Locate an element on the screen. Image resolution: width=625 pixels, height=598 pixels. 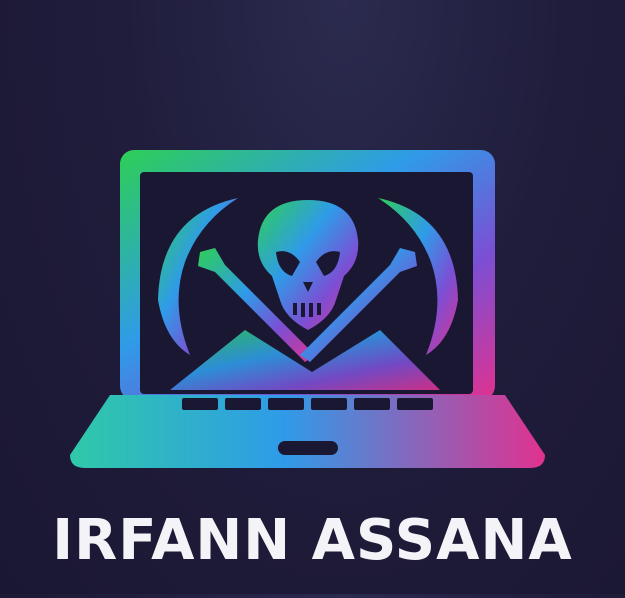
touchpad is located at coordinates (308, 448).